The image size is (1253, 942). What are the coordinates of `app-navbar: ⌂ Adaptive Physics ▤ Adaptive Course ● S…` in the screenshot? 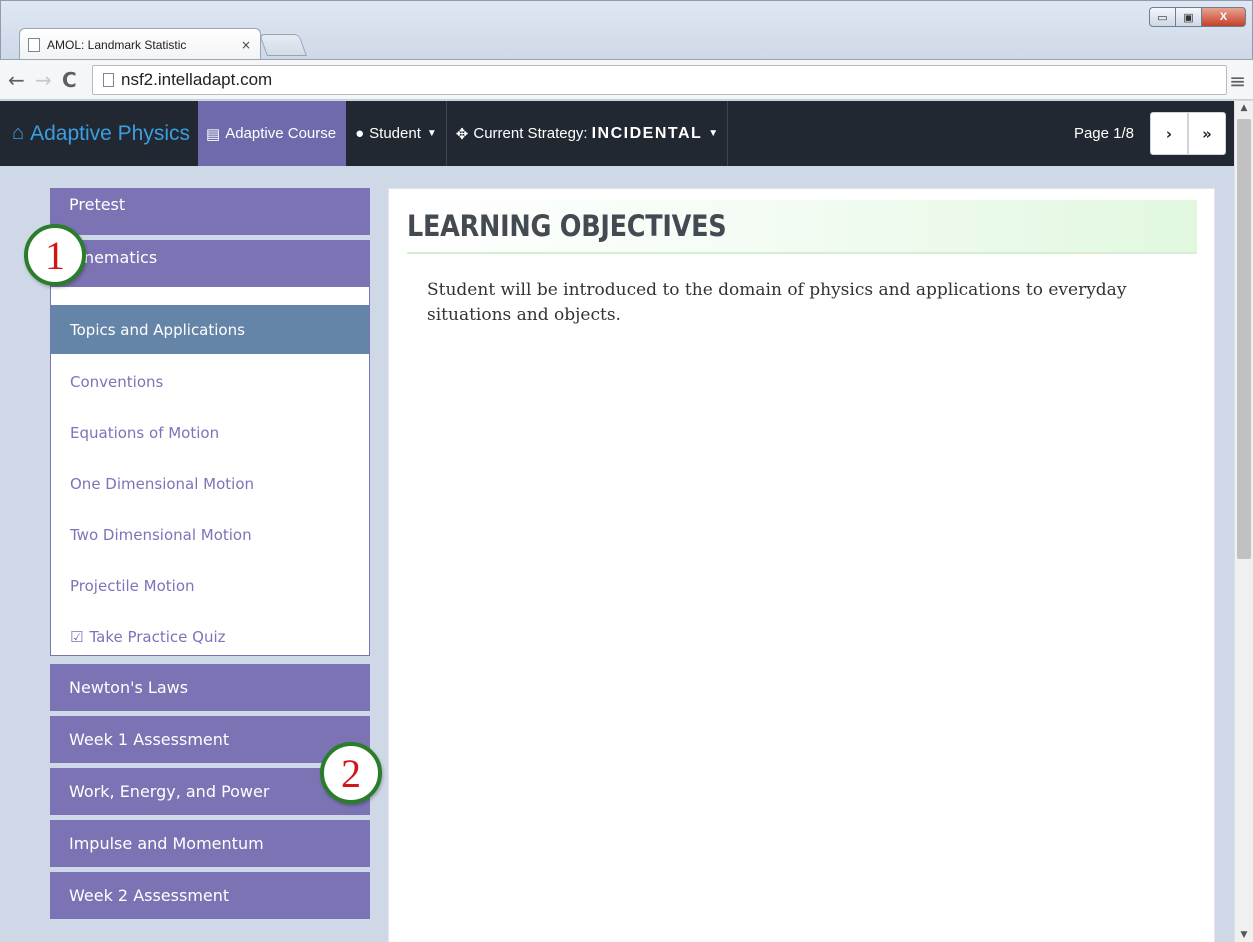 It's located at (617, 133).